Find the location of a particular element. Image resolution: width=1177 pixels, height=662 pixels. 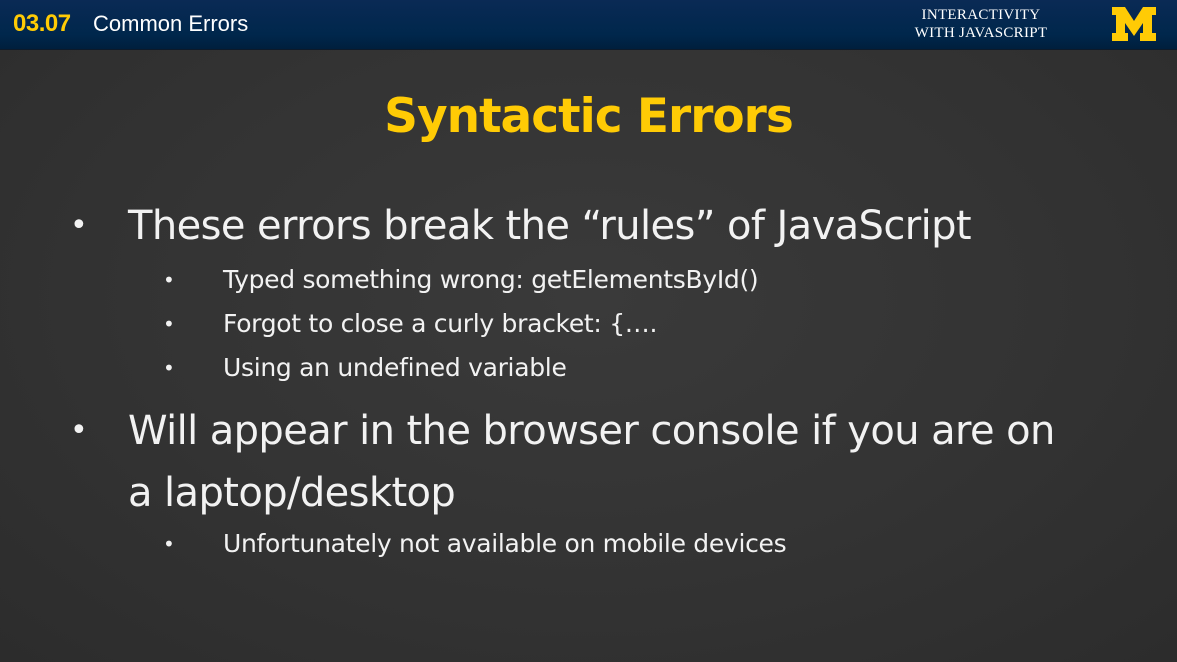

sub-bullet-text: Forgot to close a curly bracket: {…. is located at coordinates (440, 323).